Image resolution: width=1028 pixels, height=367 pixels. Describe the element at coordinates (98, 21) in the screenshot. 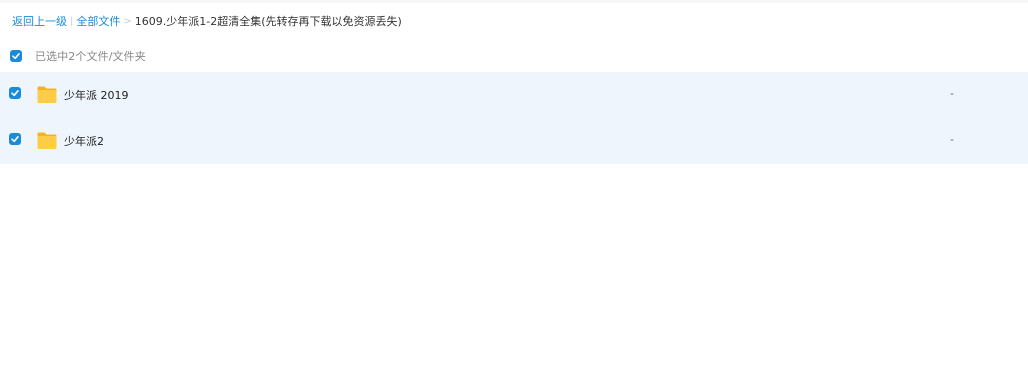

I see `all-files-link: 全部文件` at that location.